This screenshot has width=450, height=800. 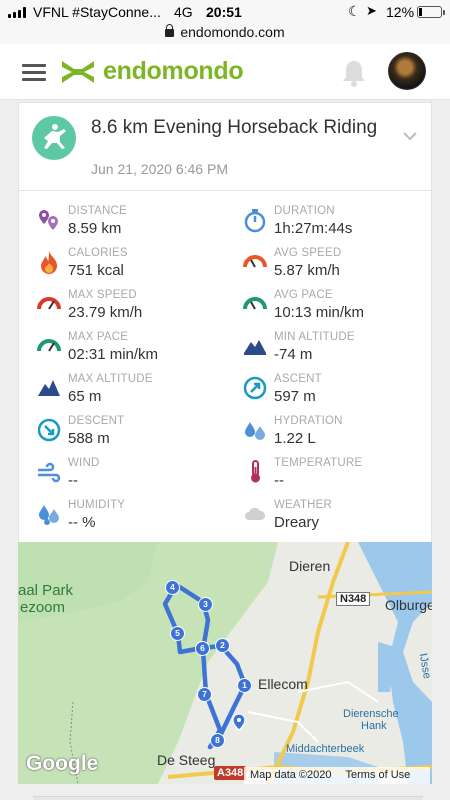 What do you see at coordinates (136, 266) in the screenshot?
I see `stat-calories: CALORIES 751 kcal` at bounding box center [136, 266].